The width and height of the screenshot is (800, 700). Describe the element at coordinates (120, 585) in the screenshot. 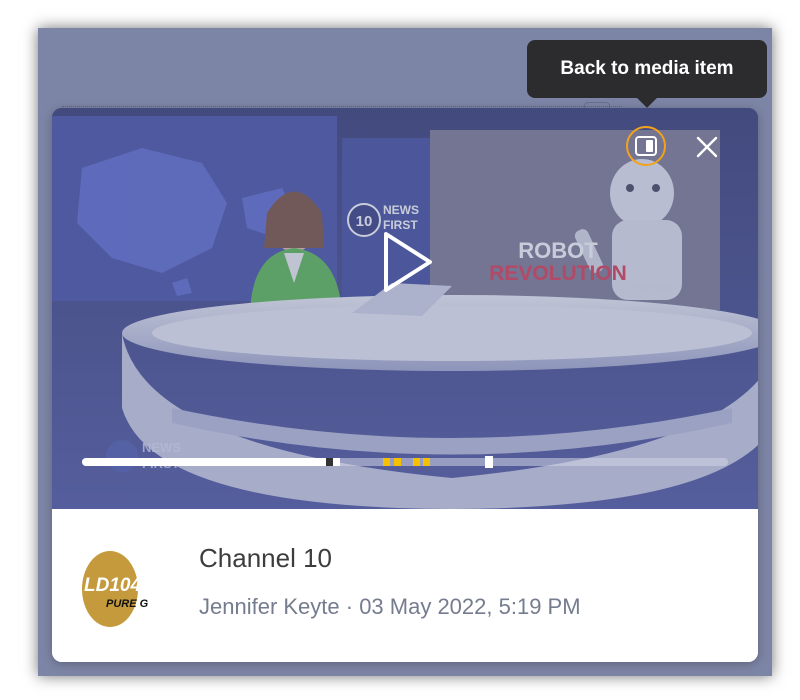

I see `logo-text: LD104.3` at that location.